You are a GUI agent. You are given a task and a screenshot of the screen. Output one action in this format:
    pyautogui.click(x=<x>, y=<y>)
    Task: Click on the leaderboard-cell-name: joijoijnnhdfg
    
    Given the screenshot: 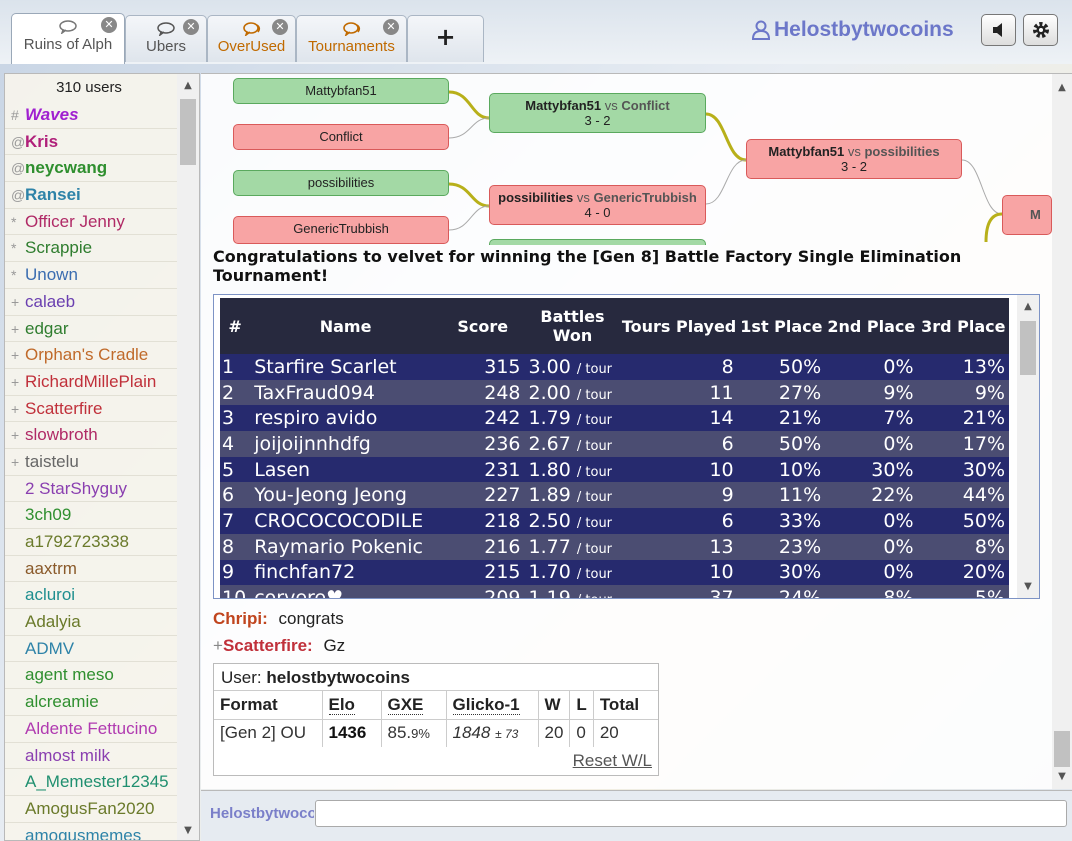 What is the action you would take?
    pyautogui.click(x=345, y=444)
    